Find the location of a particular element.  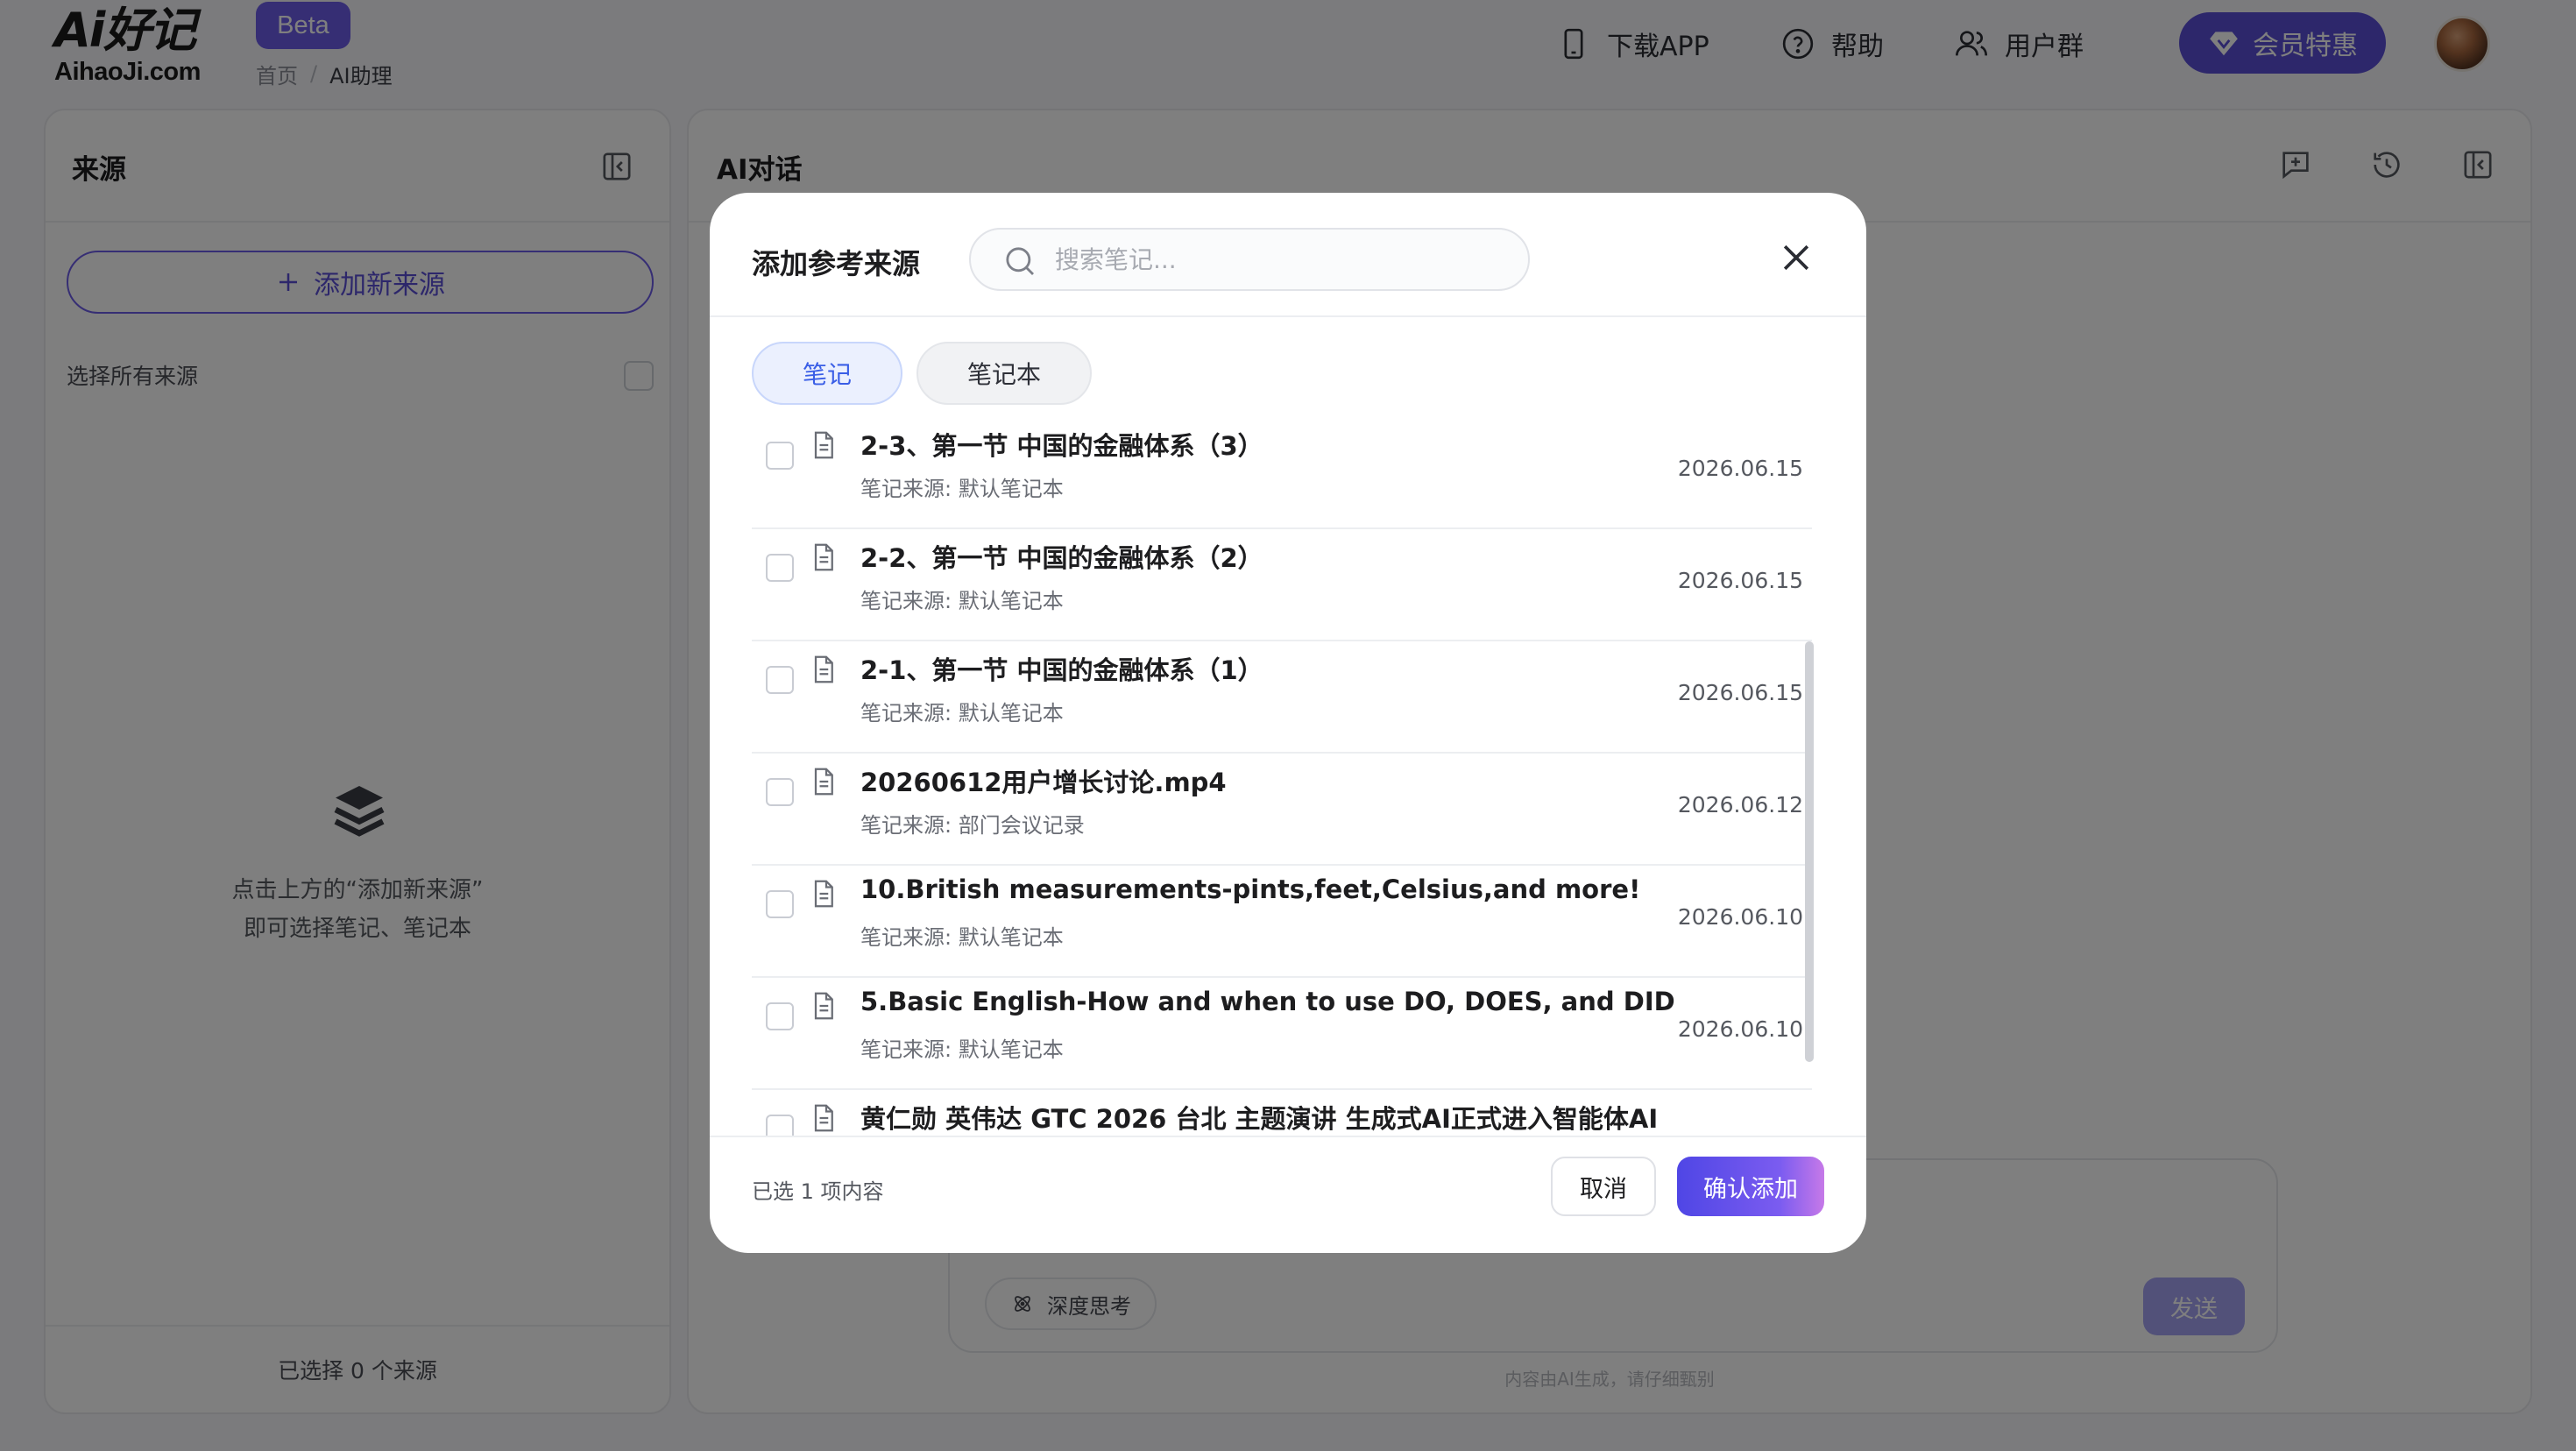

modal-header-divider is located at coordinates (1288, 316).